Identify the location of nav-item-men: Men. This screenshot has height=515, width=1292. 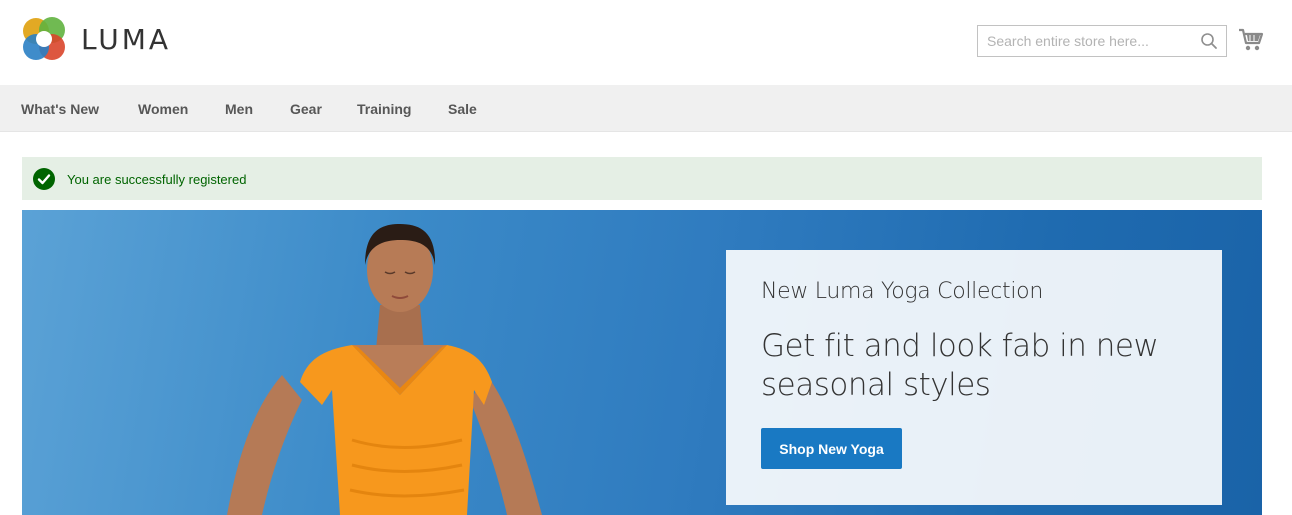
(239, 109).